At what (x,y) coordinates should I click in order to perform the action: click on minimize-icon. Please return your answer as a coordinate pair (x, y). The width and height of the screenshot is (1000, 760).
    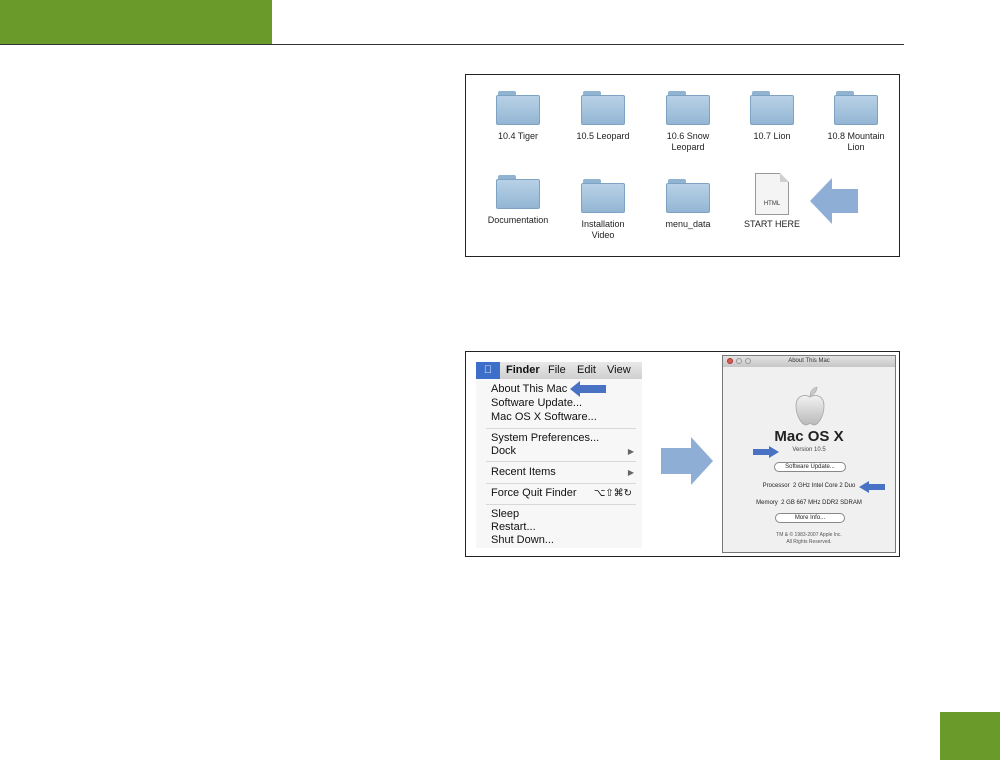
    Looking at the image, I should click on (739, 361).